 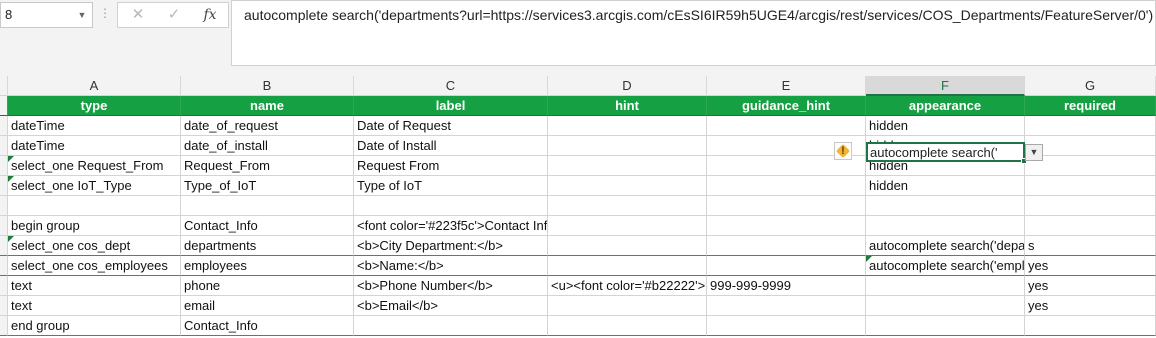 What do you see at coordinates (267, 286) in the screenshot?
I see `cell-b: phone` at bounding box center [267, 286].